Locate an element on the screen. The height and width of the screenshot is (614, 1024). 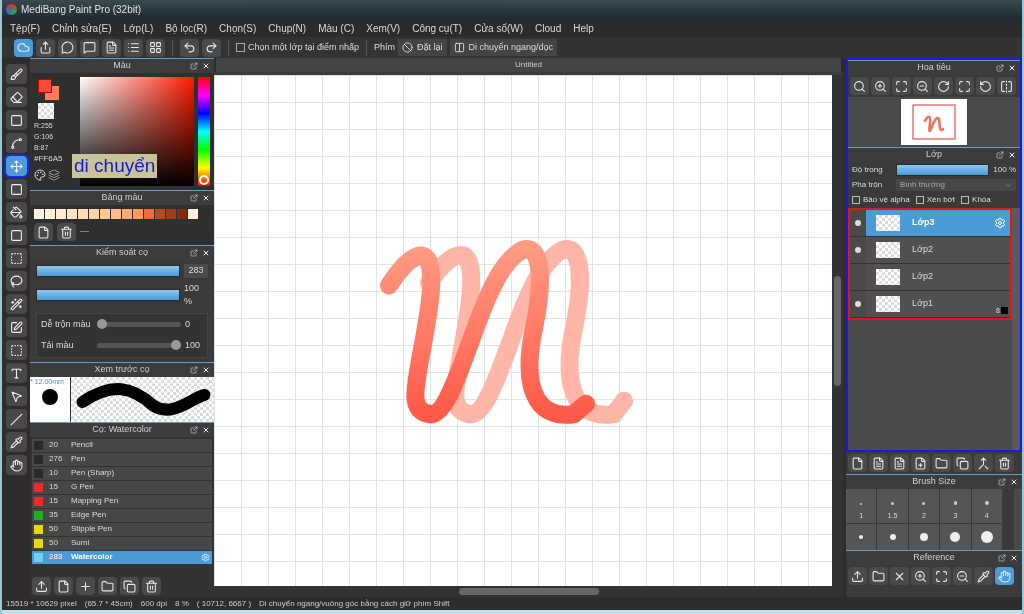
merge-button is located at coordinates (983, 463).